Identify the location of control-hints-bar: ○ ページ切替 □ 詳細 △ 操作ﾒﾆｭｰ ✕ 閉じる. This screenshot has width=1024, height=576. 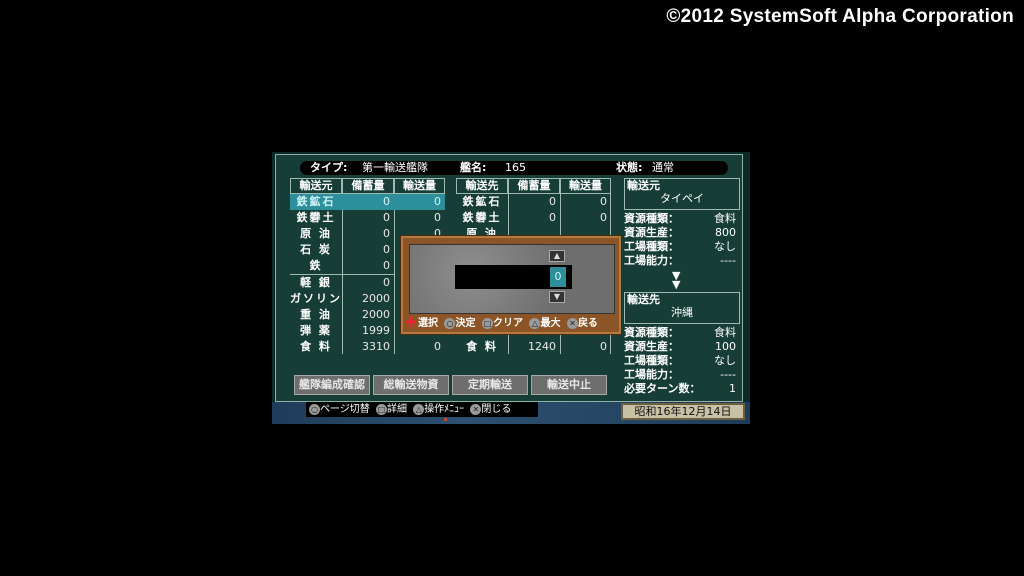
(422, 409).